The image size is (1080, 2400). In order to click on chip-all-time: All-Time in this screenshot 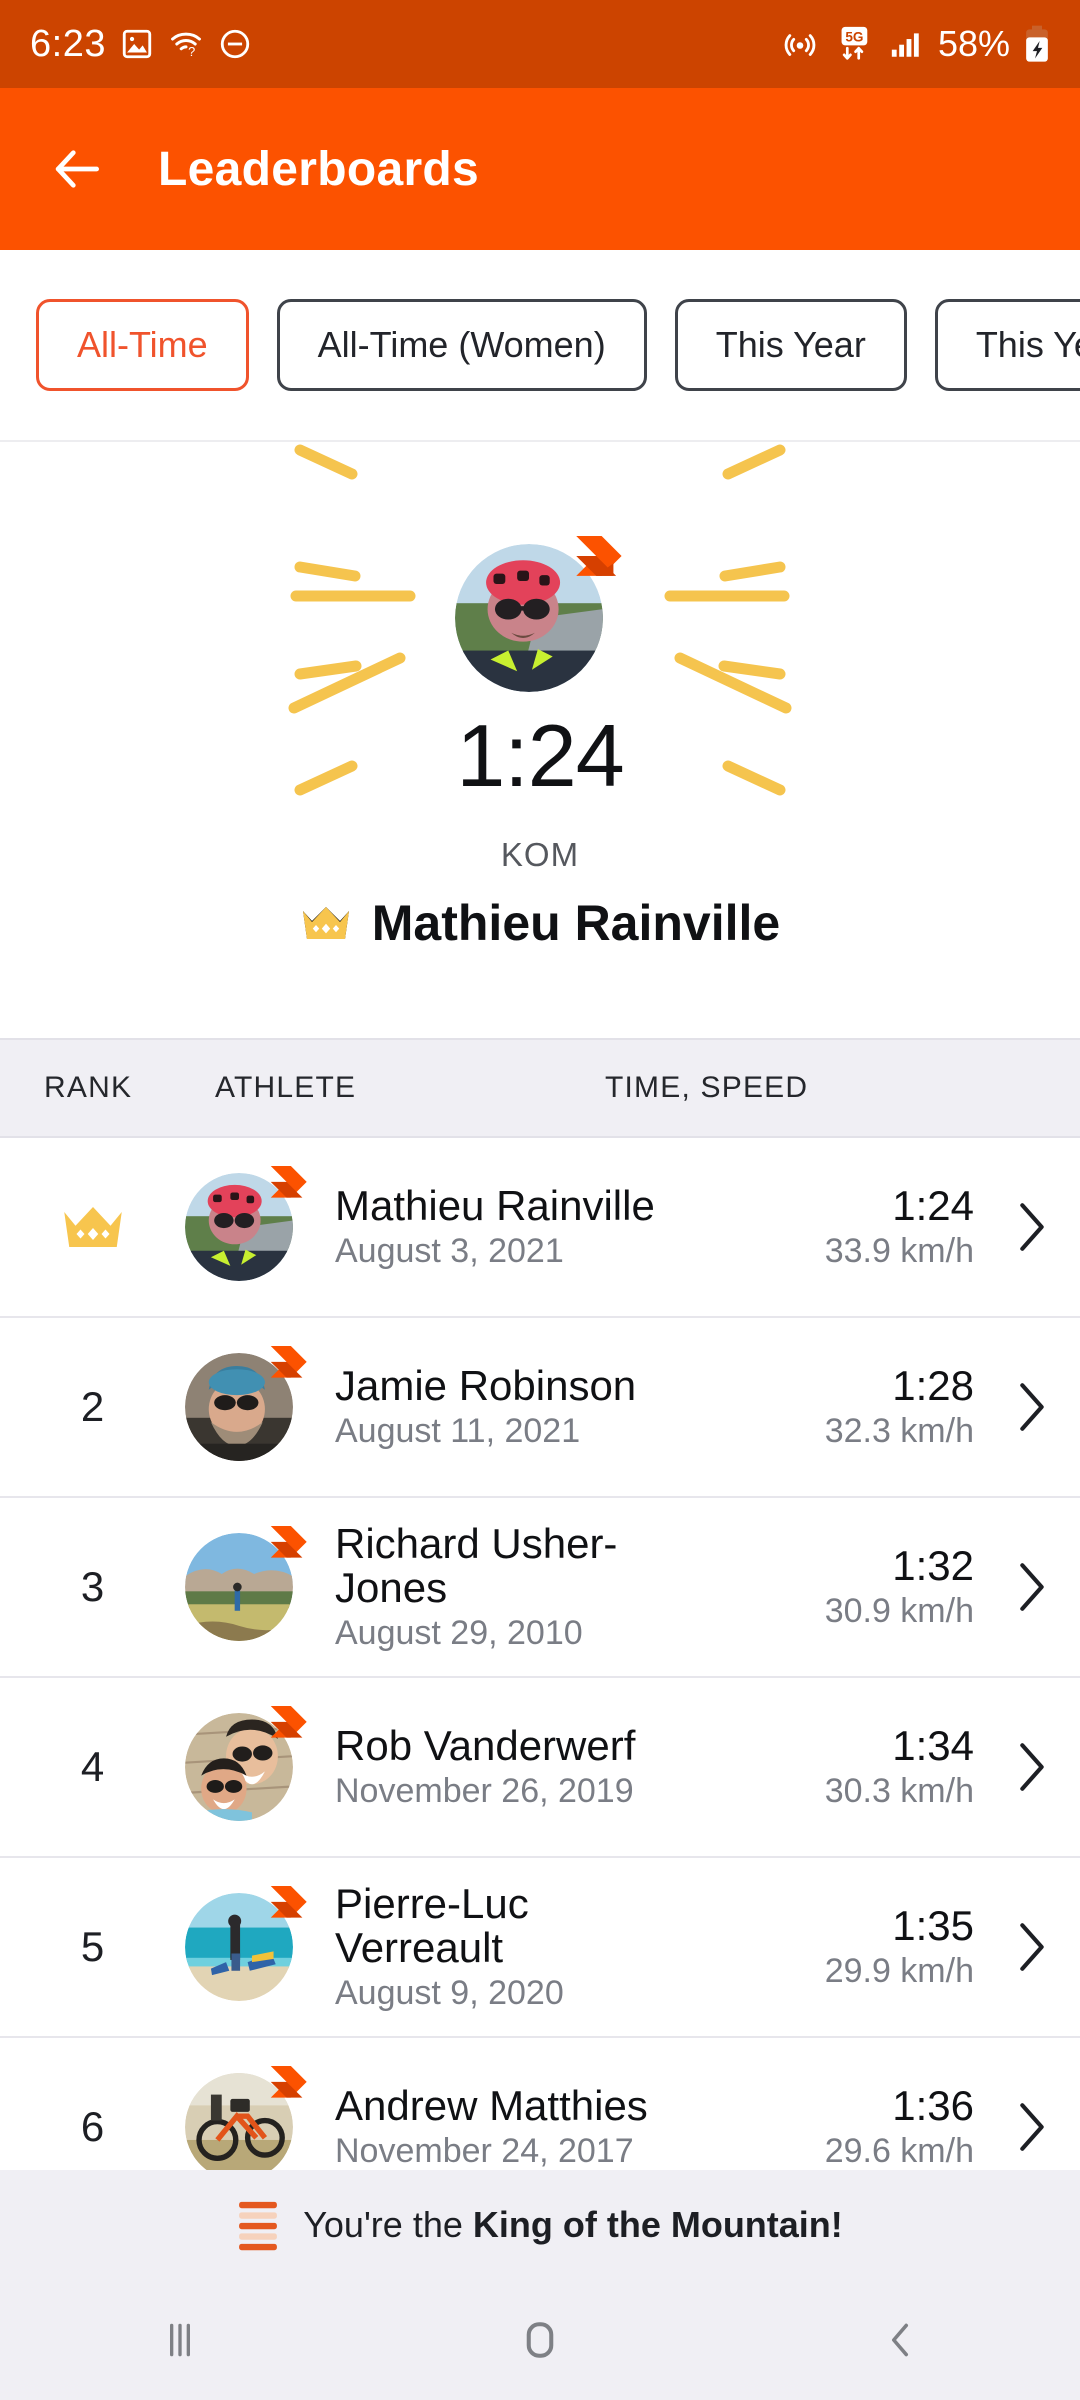, I will do `click(142, 345)`.